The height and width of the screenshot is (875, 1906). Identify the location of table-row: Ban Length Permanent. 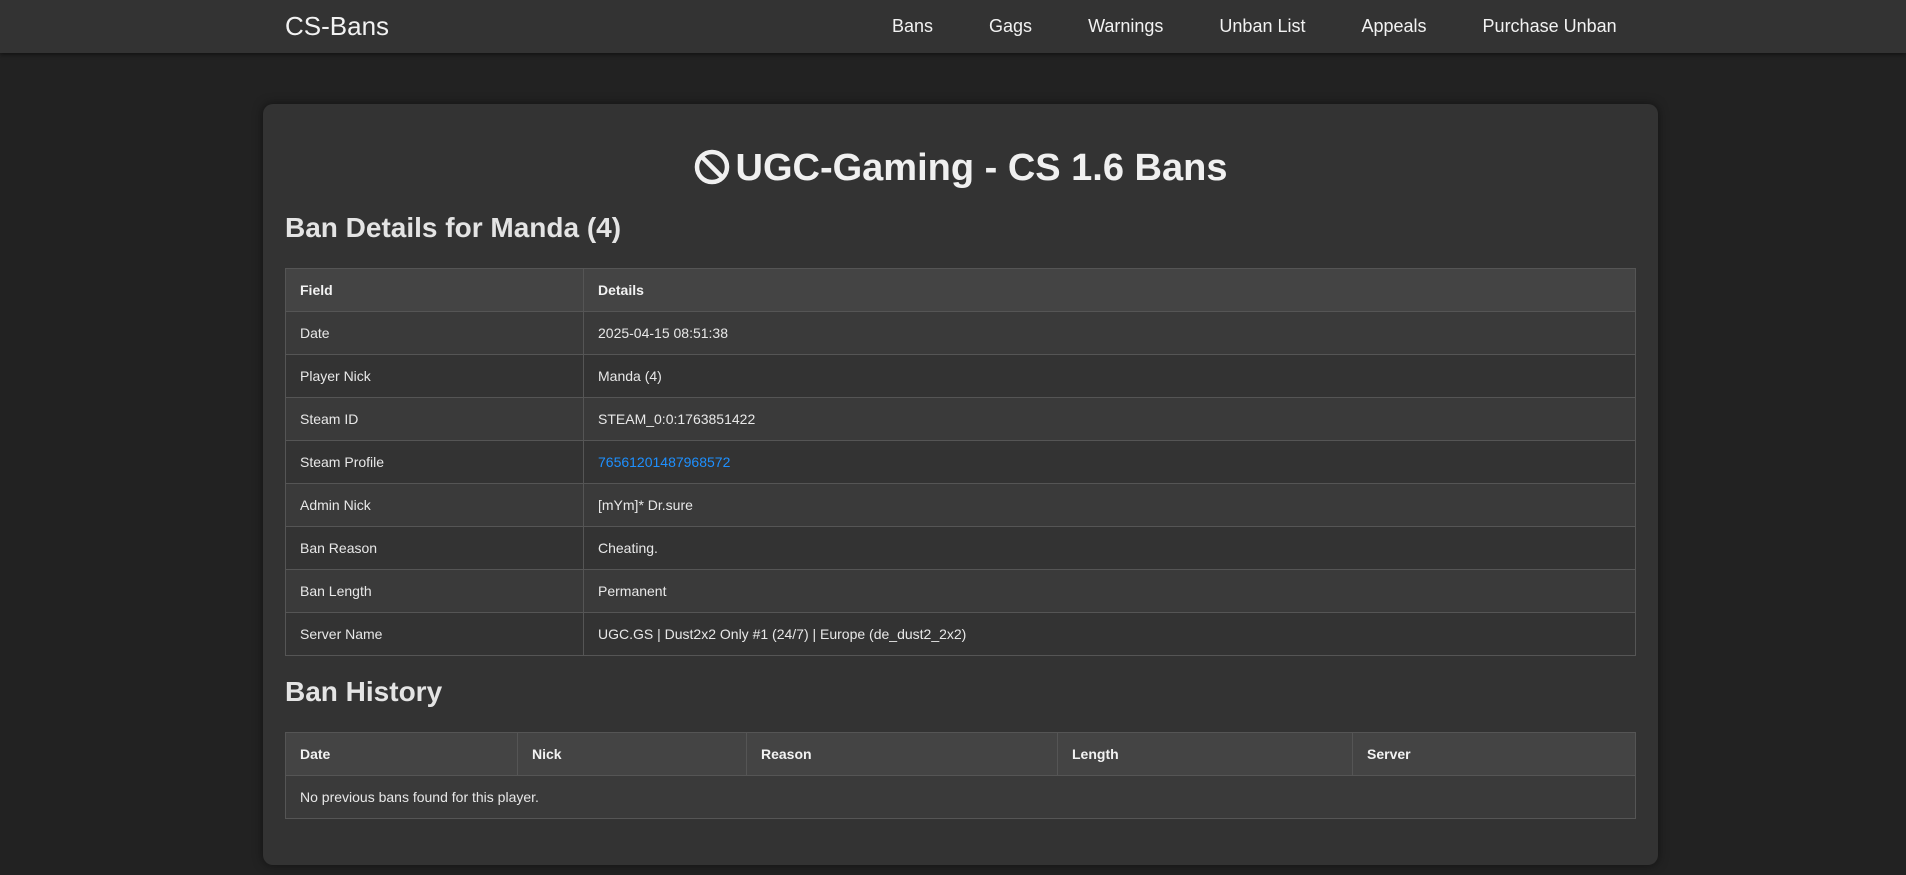
(960, 591).